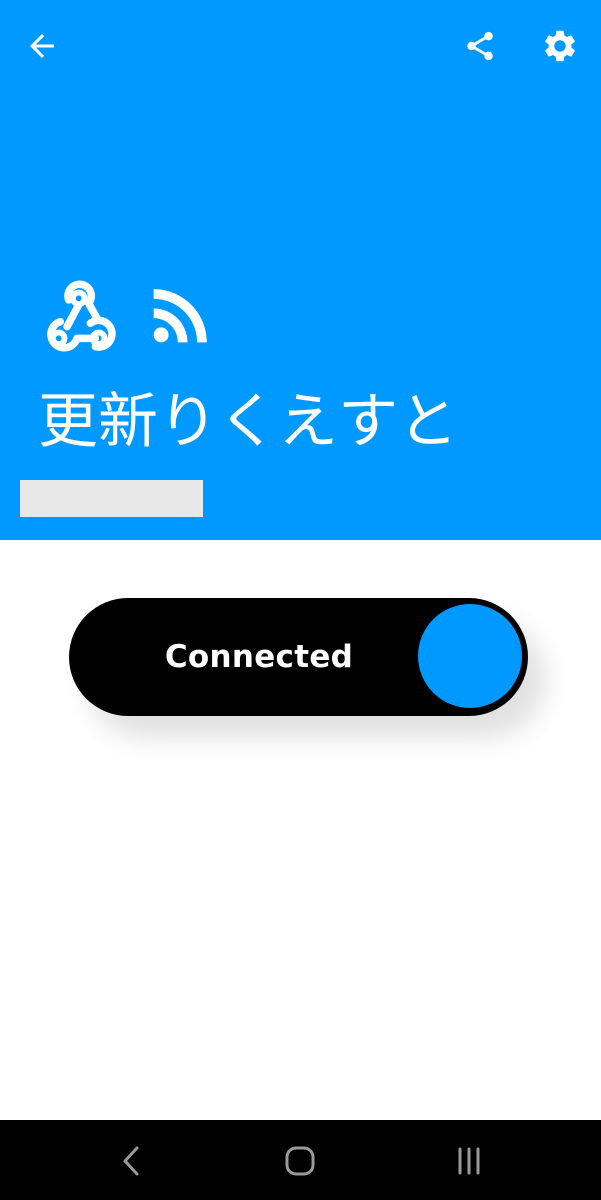 This screenshot has height=1200, width=601. Describe the element at coordinates (129, 315) in the screenshot. I see `service-icons` at that location.